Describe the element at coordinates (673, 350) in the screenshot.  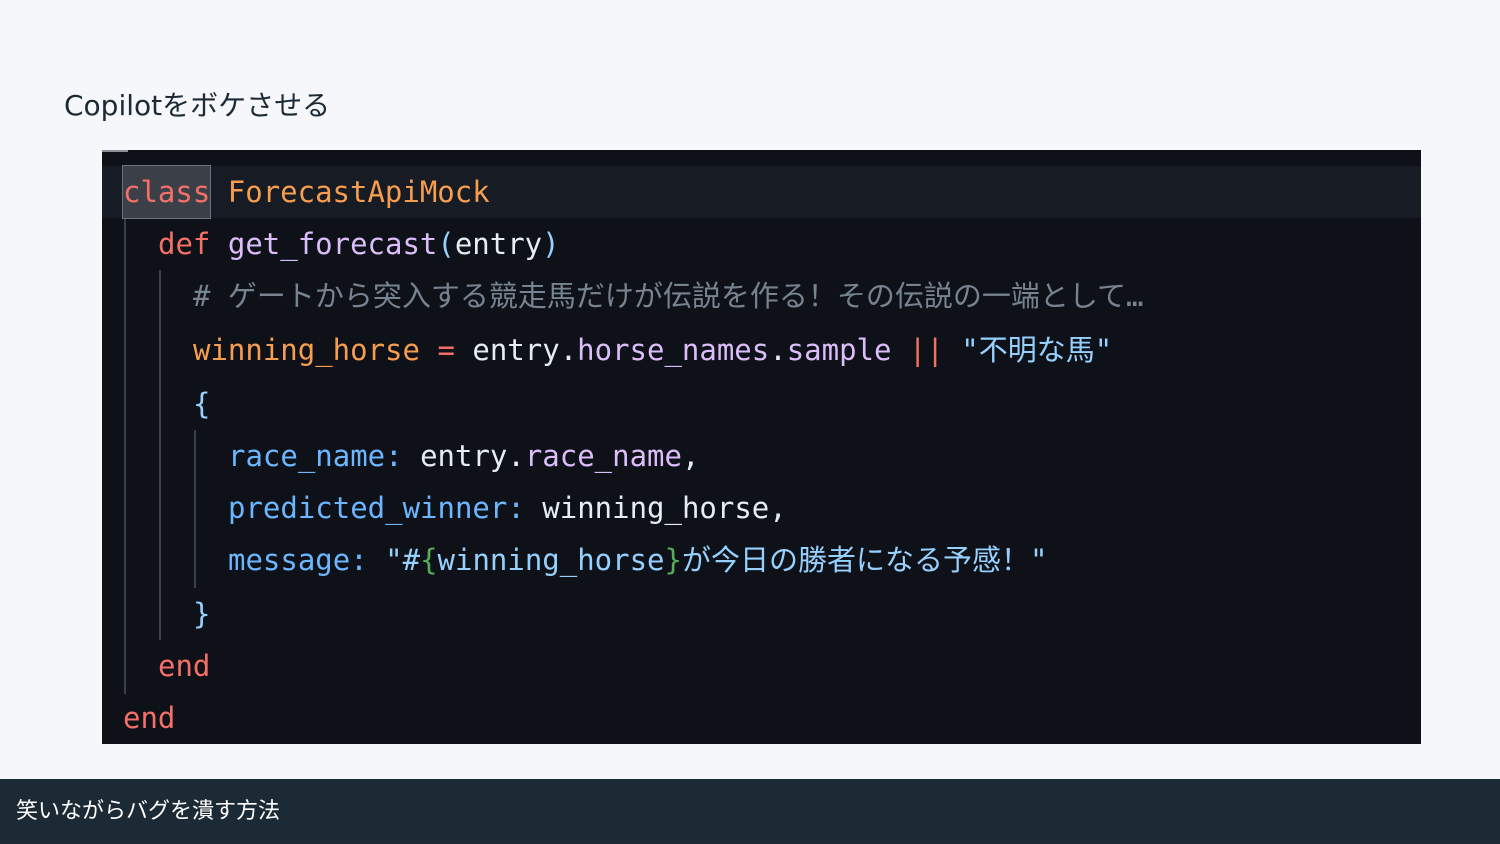
I see `method-horse-names: horse_names` at that location.